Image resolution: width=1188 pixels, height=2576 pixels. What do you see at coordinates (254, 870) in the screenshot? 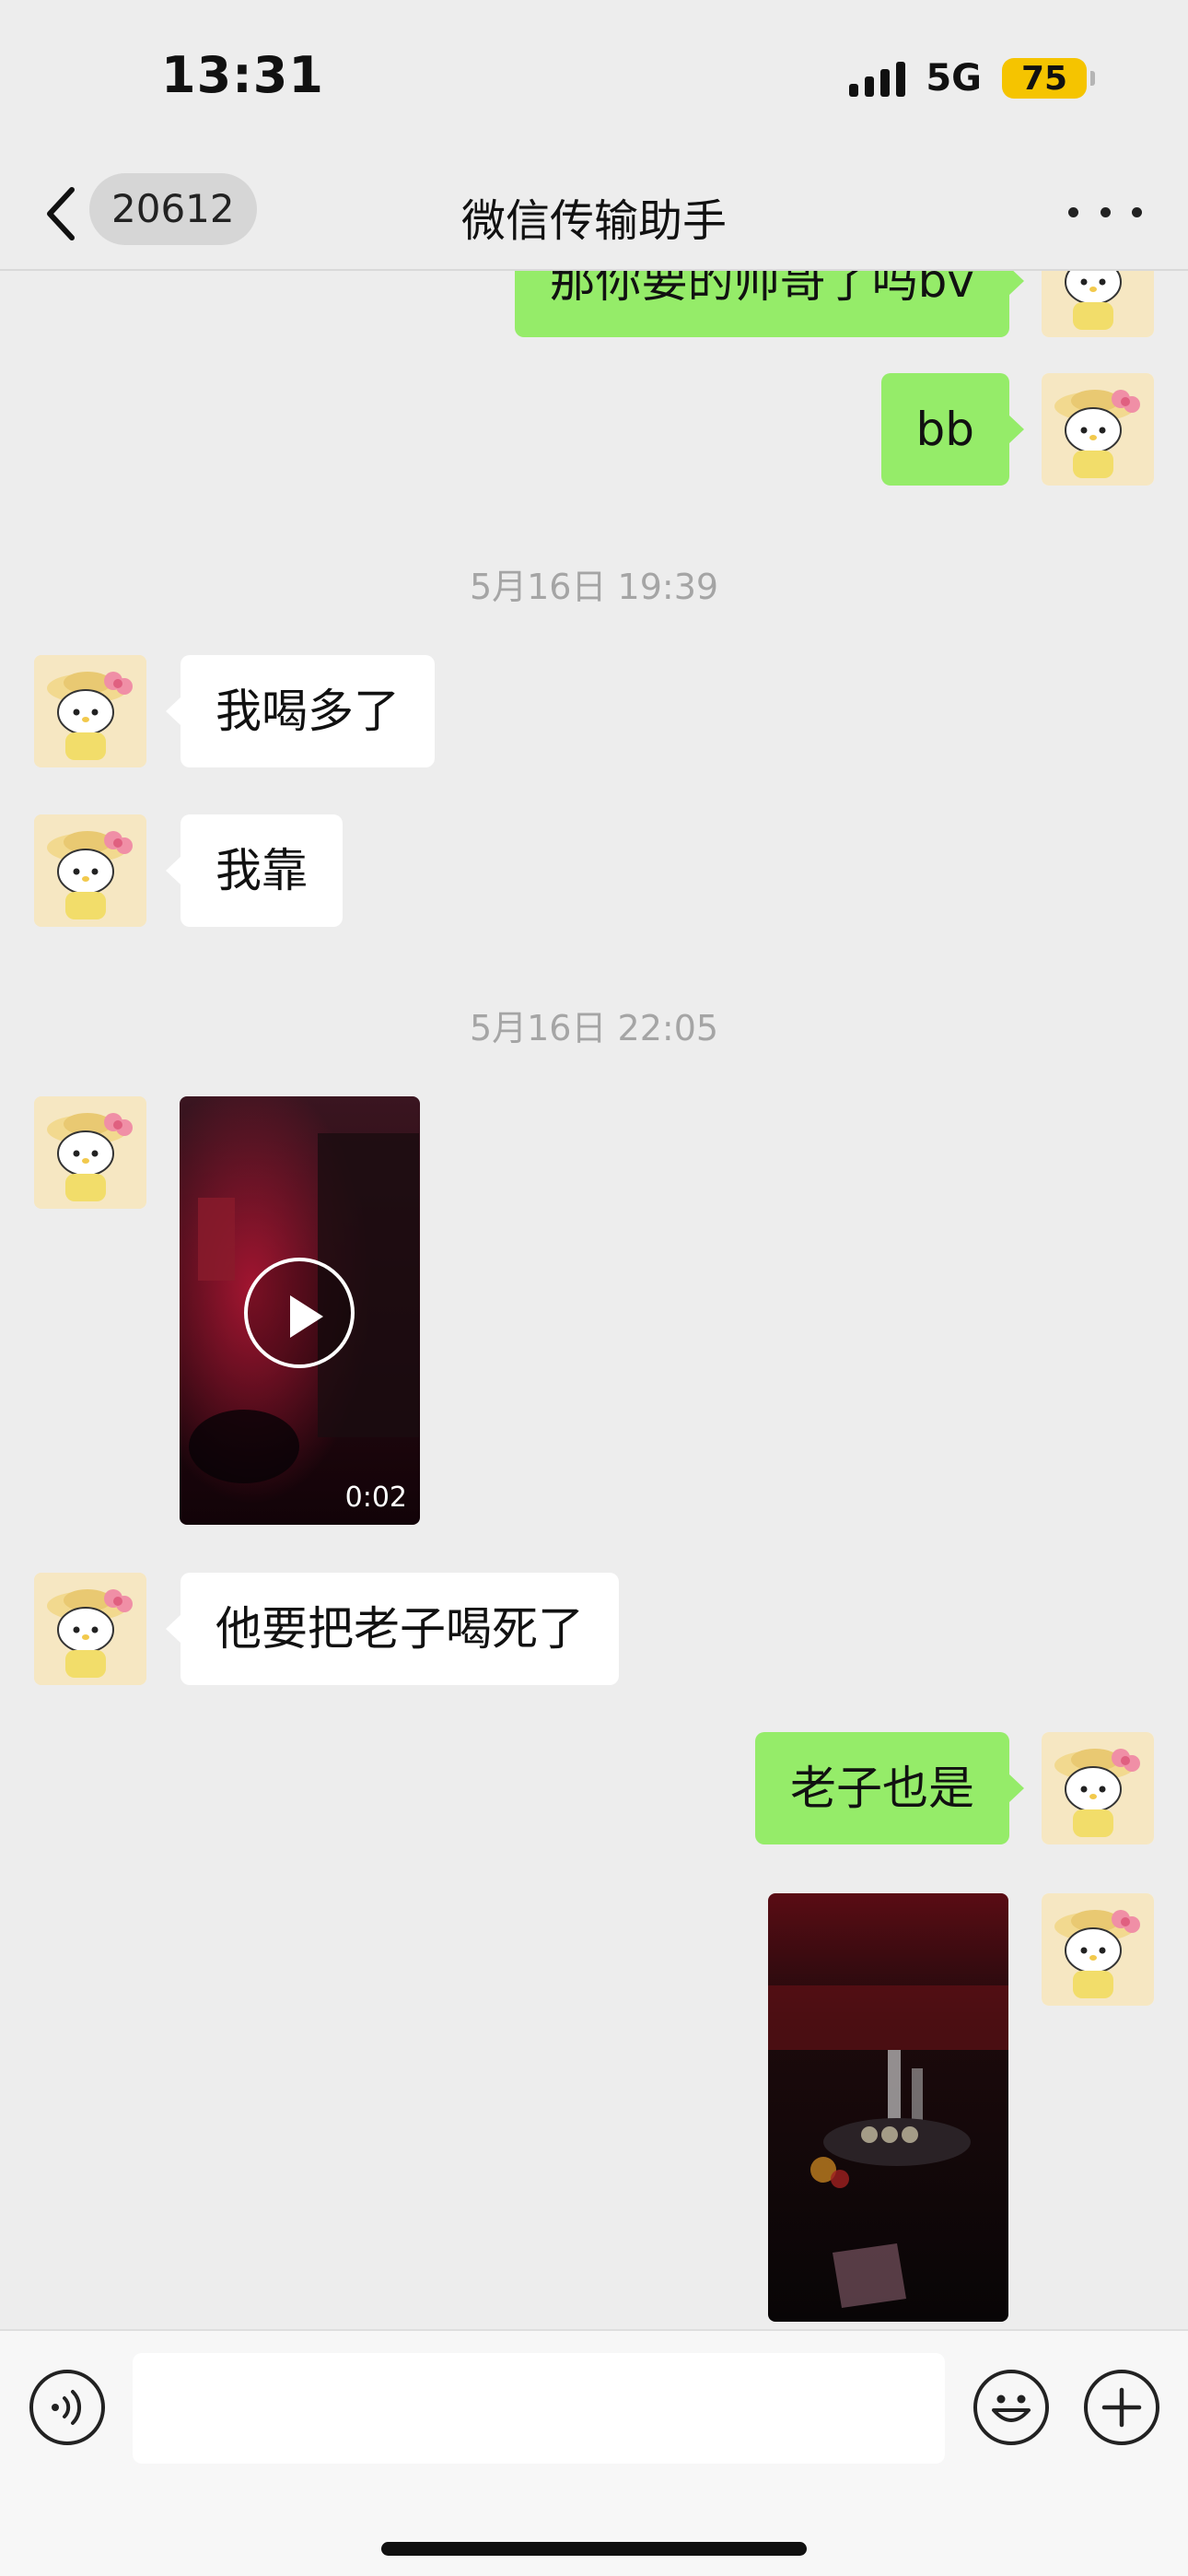
I see `message-bubble-incoming: 我靠` at bounding box center [254, 870].